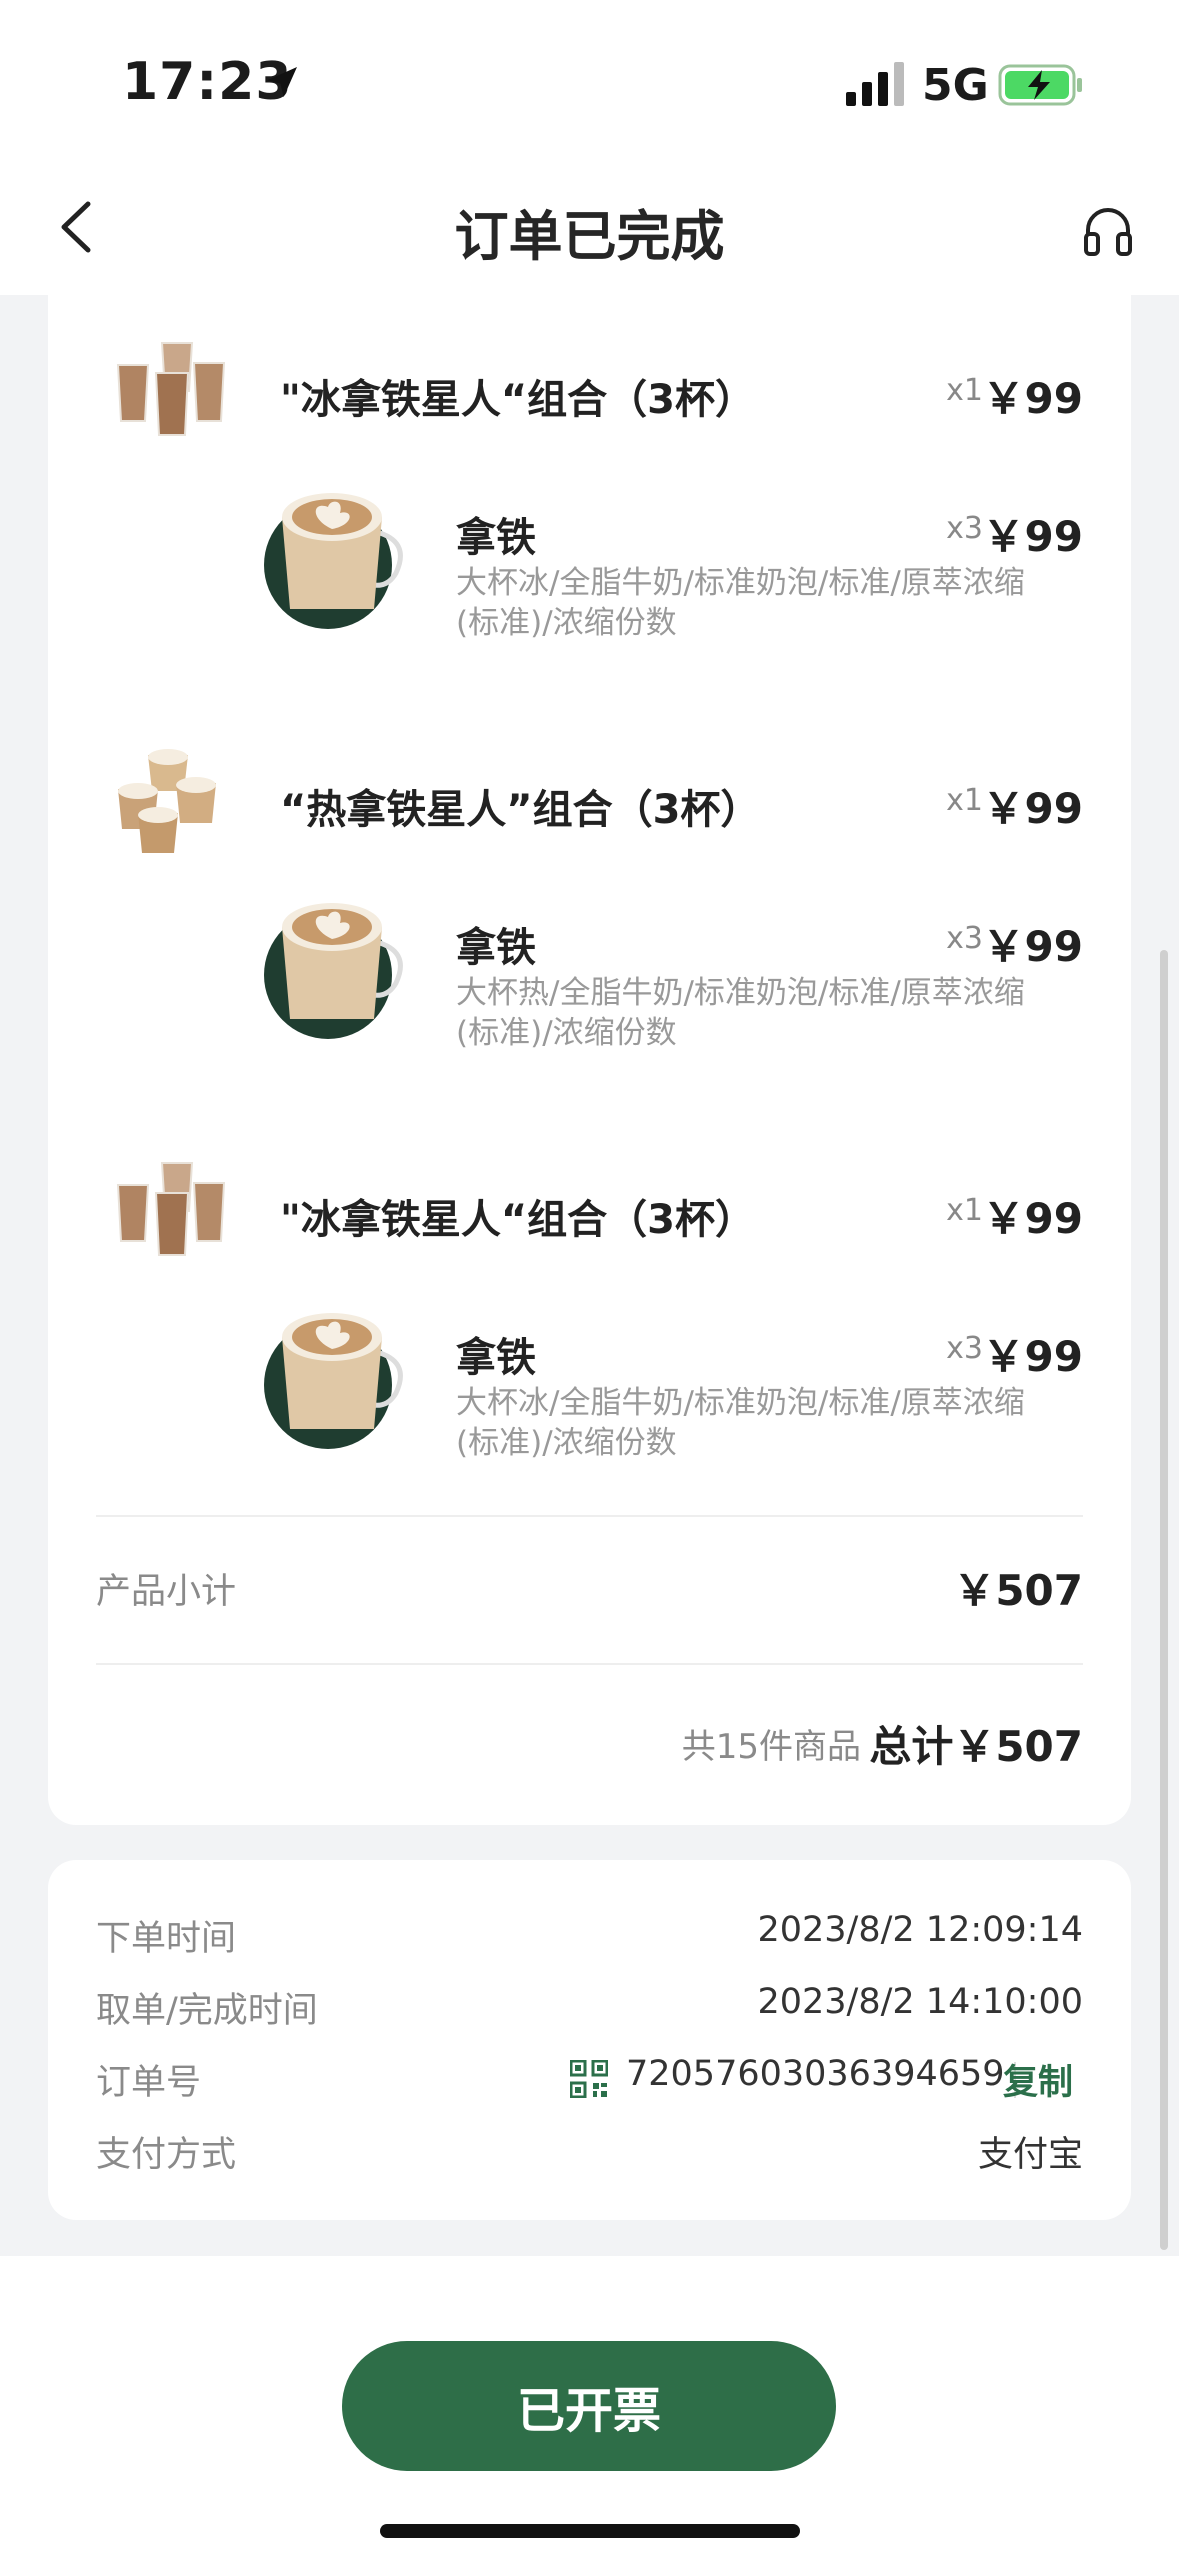  Describe the element at coordinates (920, 2002) in the screenshot. I see `pickup-time-value: 2023/8/2 14:10:00` at that location.